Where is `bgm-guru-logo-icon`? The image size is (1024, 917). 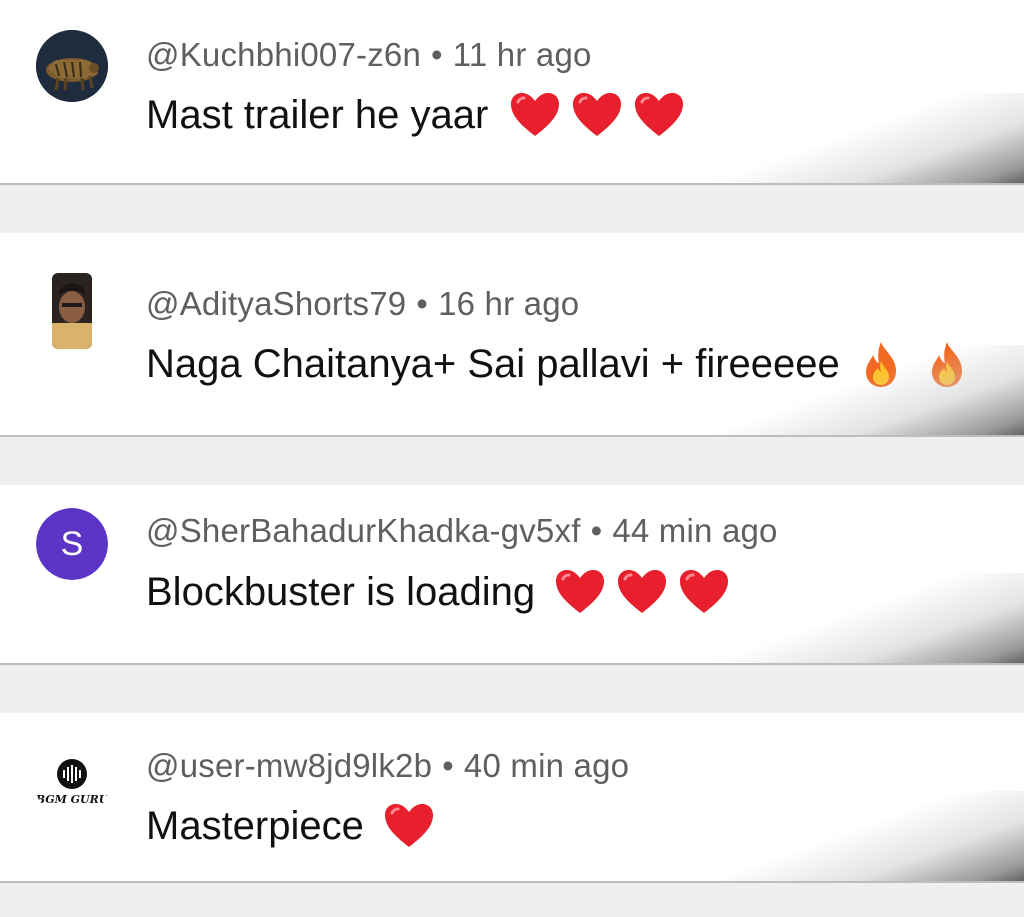
bgm-guru-logo-icon is located at coordinates (72, 773).